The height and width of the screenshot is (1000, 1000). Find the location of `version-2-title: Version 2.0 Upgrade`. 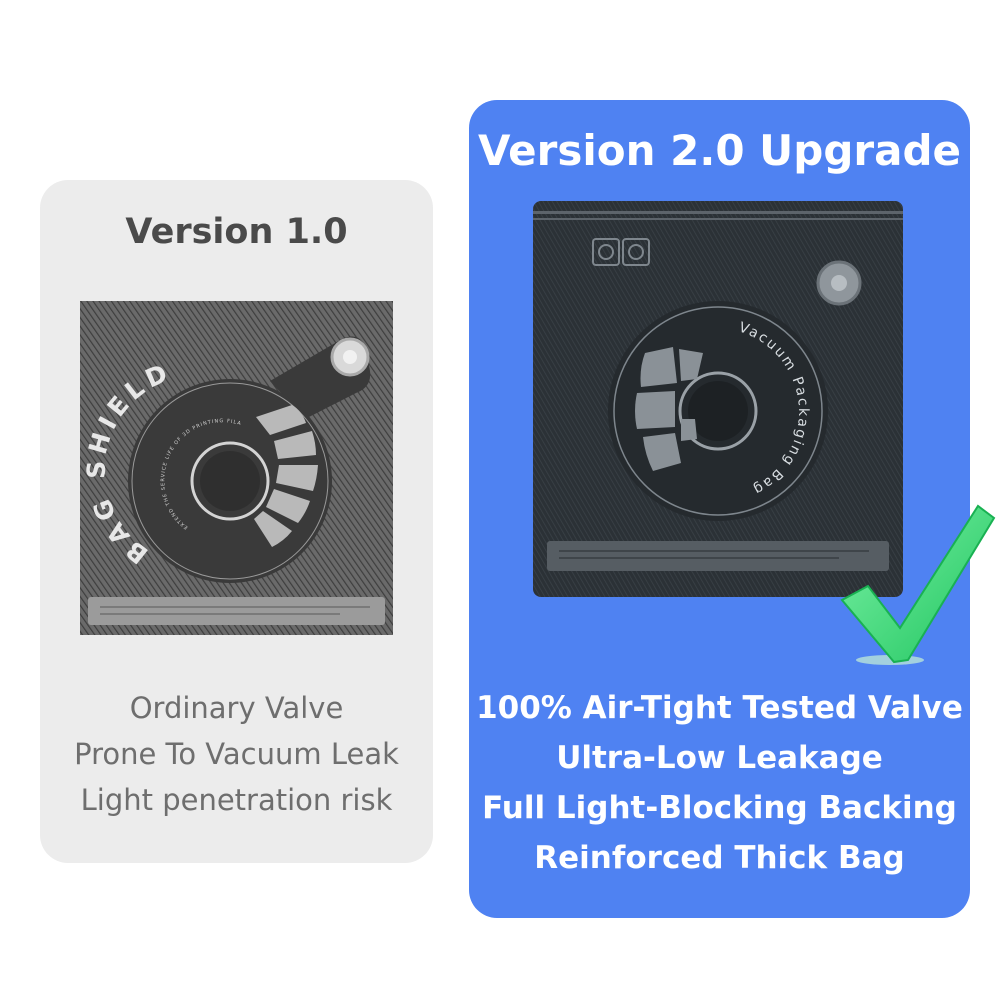

version-2-title: Version 2.0 Upgrade is located at coordinates (719, 150).